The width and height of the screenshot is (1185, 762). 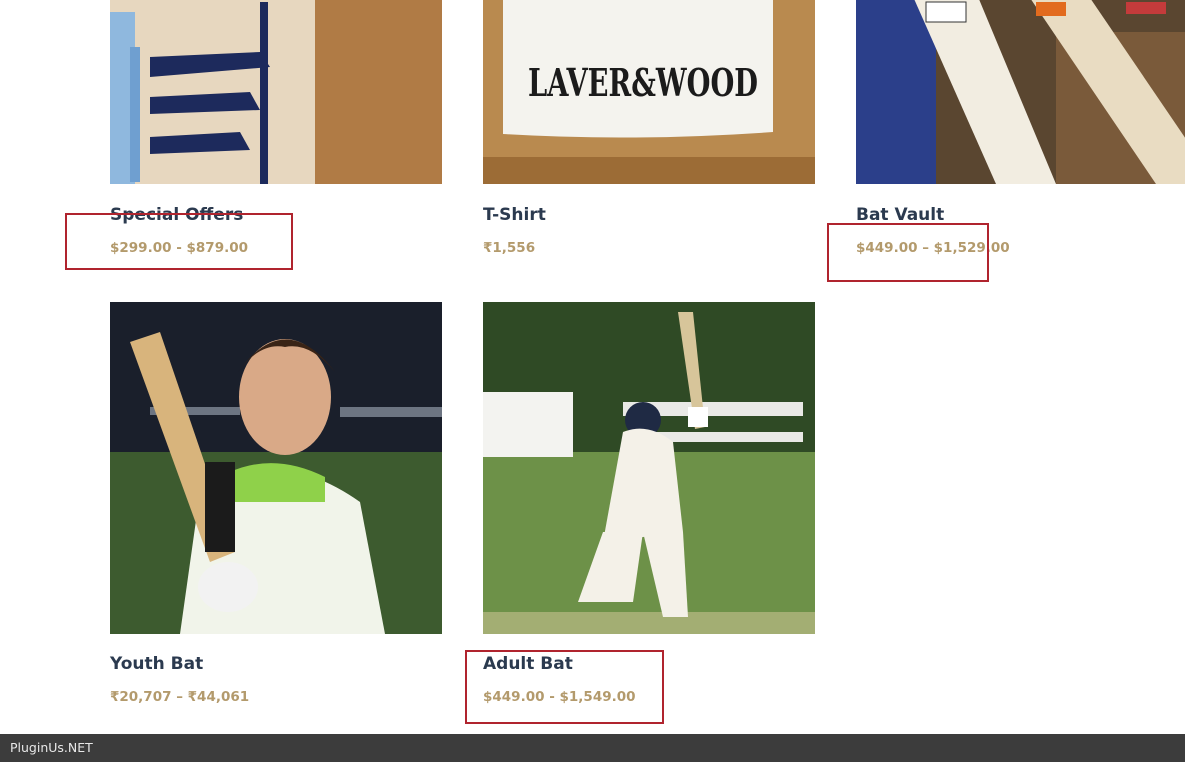 I want to click on product-image-adult-bat, so click(x=649, y=468).